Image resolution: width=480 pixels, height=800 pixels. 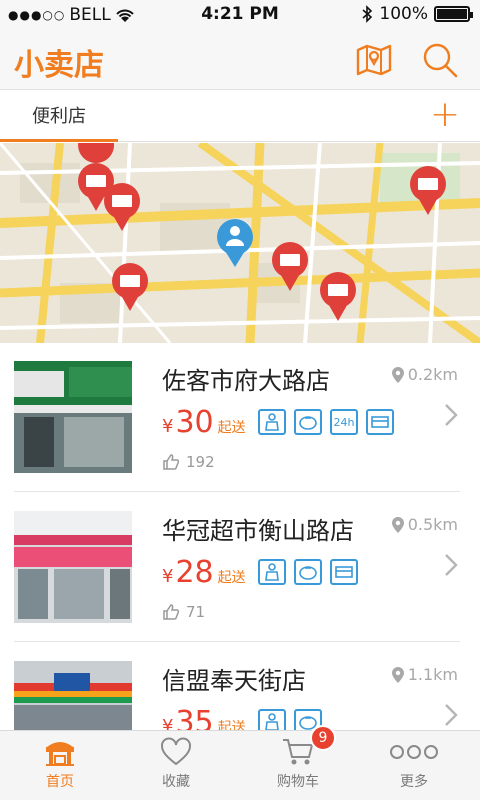 I want to click on tab-home: 首页, so click(x=60, y=765).